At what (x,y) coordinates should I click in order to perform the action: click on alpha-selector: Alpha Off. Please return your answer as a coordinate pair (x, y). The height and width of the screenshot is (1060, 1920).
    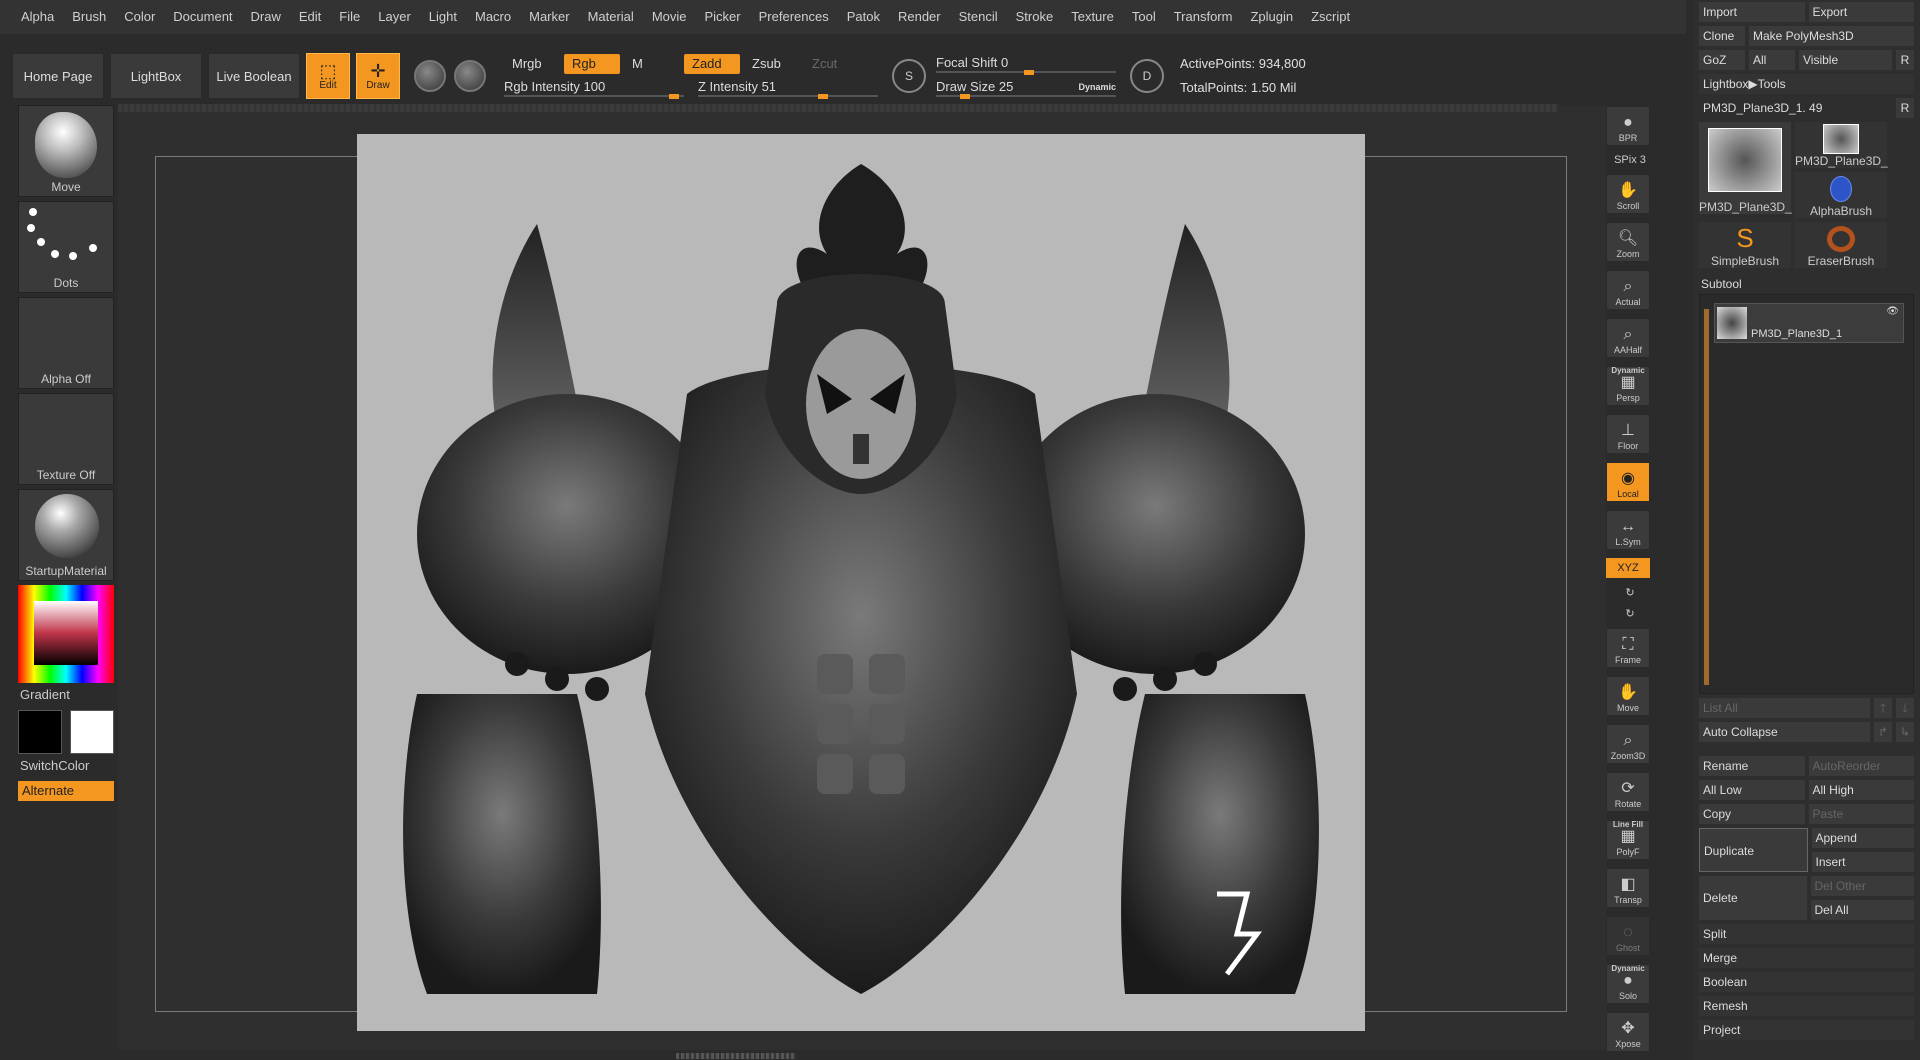
    Looking at the image, I should click on (66, 343).